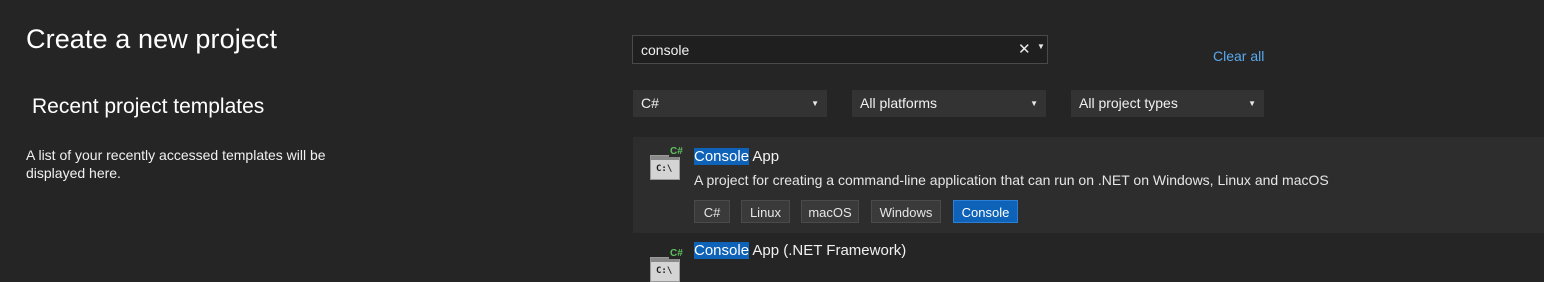 This screenshot has height=282, width=1544. Describe the element at coordinates (764, 156) in the screenshot. I see `template-title-rest: App` at that location.